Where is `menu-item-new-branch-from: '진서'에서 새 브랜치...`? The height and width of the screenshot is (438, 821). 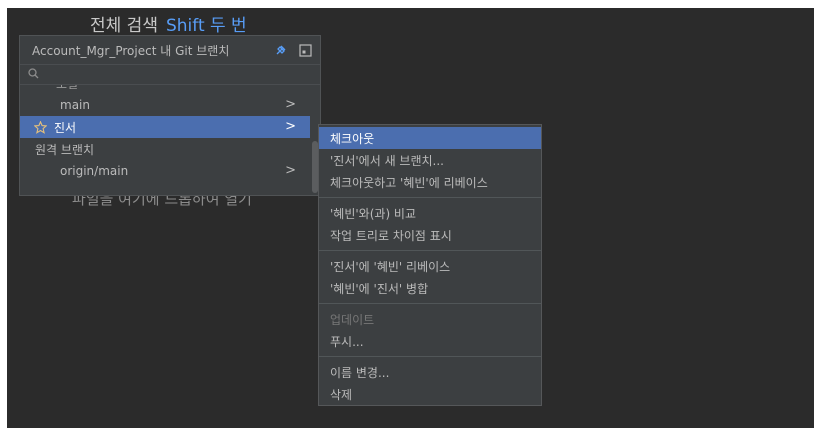 menu-item-new-branch-from: '진서'에서 새 브랜치... is located at coordinates (430, 160).